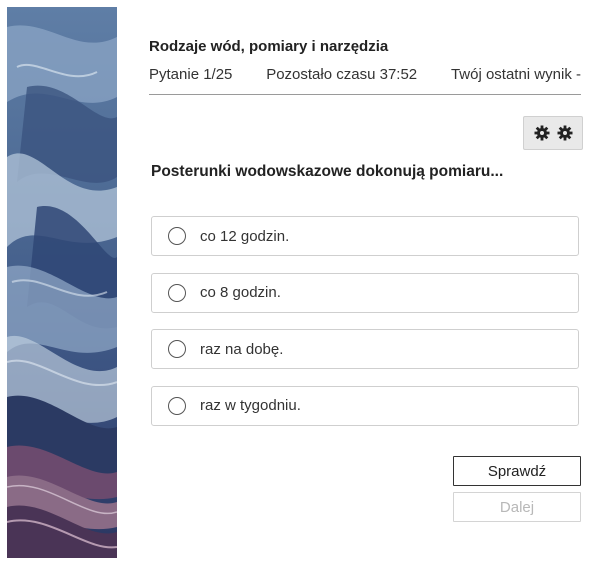  I want to click on quiz-title: Rodzaje wód, pomiary i narzędzia, so click(269, 46).